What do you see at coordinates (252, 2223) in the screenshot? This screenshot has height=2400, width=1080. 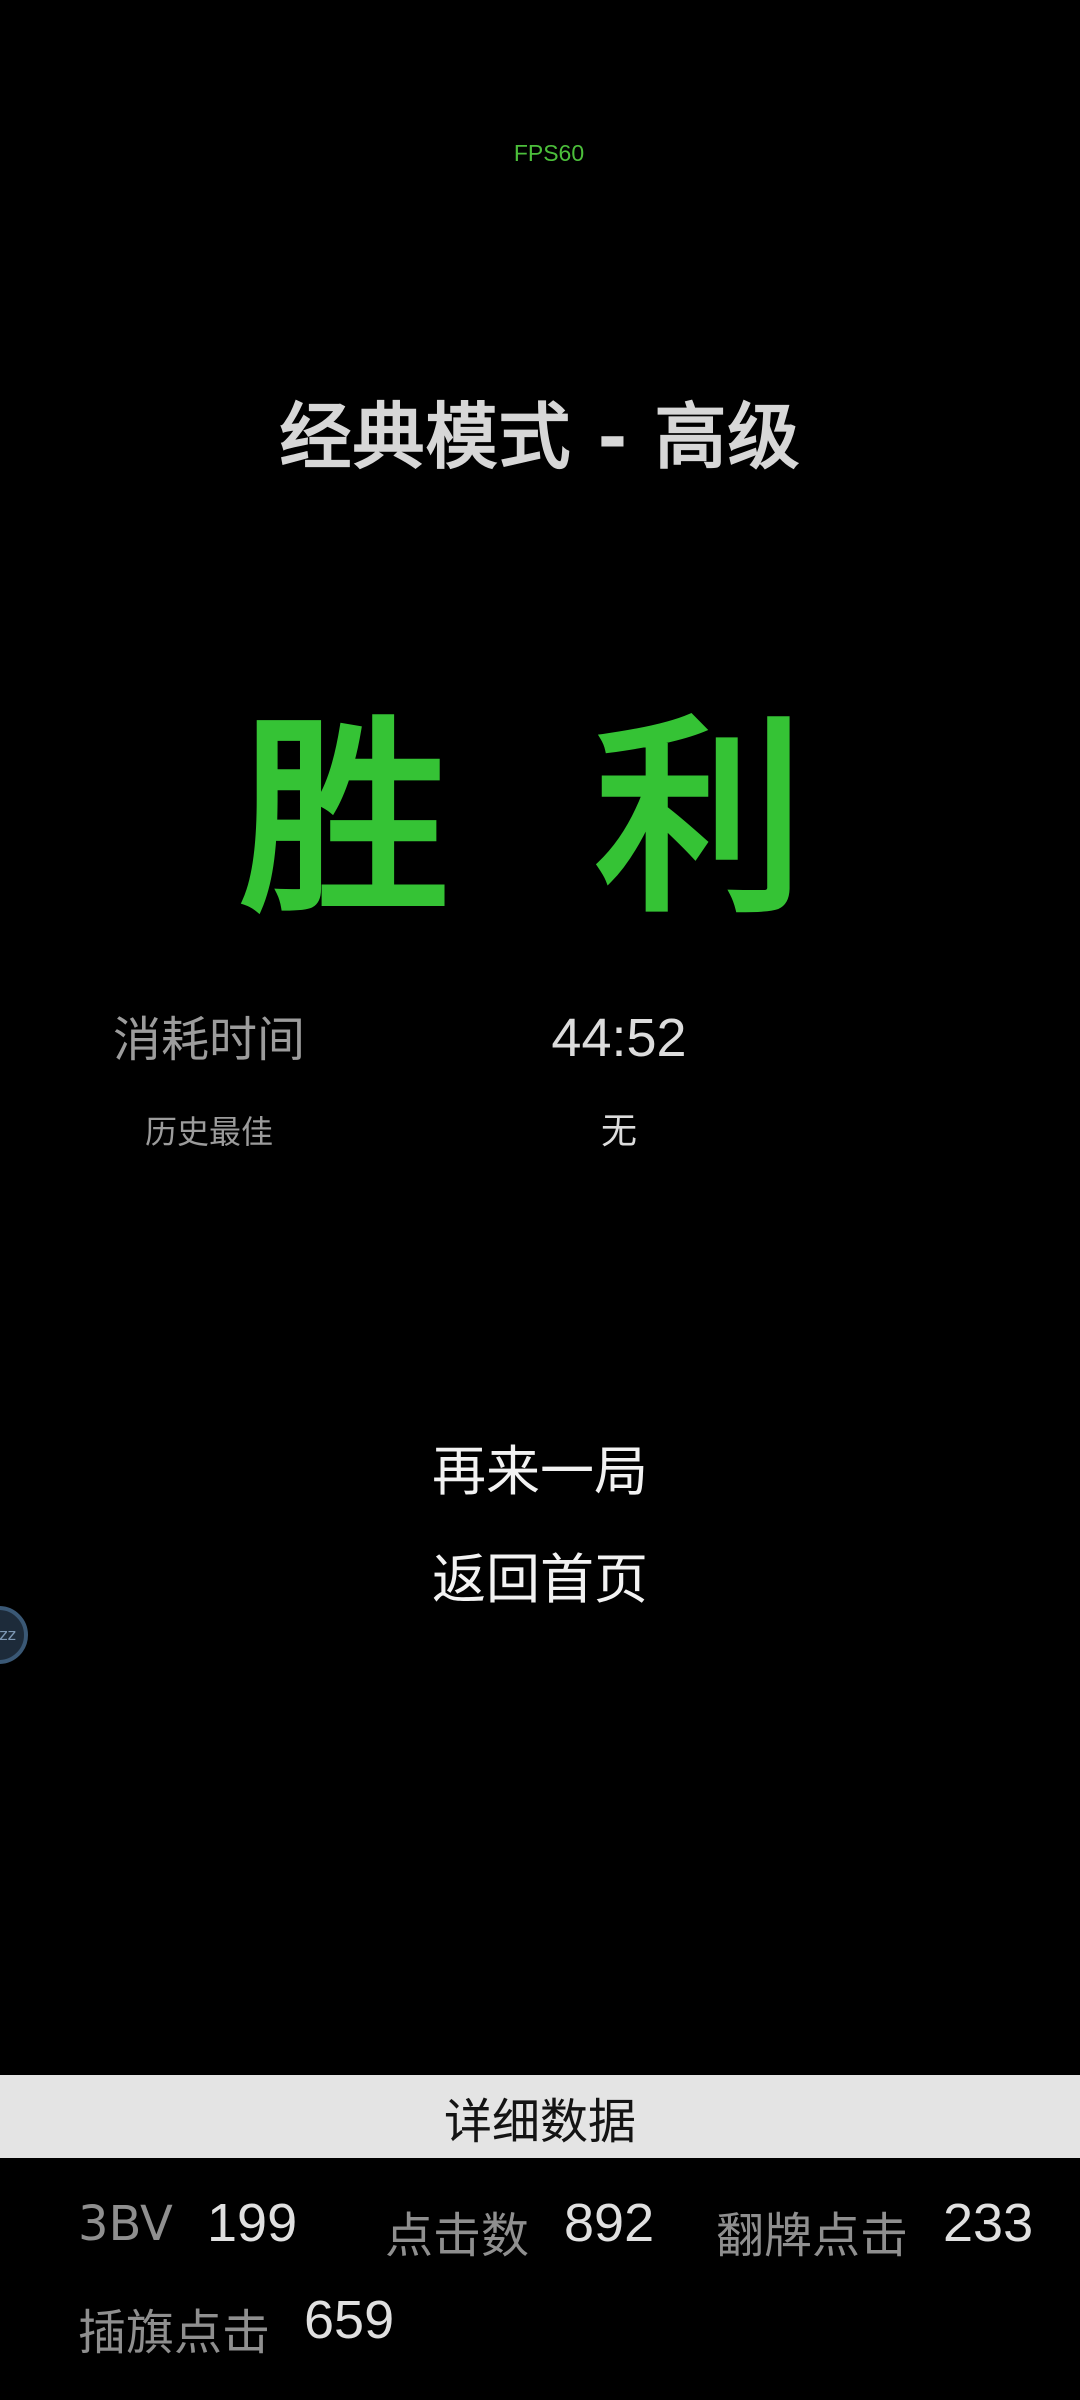 I see `metric-3bv-value: 199` at bounding box center [252, 2223].